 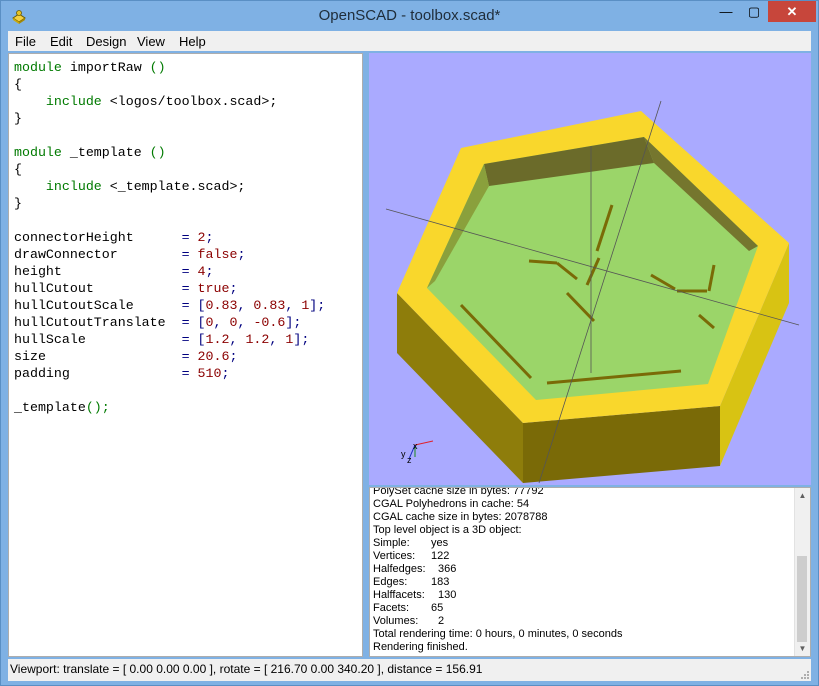 I want to click on code-line: hullScale = [1.2, 1.2, 1];, so click(x=169, y=339).